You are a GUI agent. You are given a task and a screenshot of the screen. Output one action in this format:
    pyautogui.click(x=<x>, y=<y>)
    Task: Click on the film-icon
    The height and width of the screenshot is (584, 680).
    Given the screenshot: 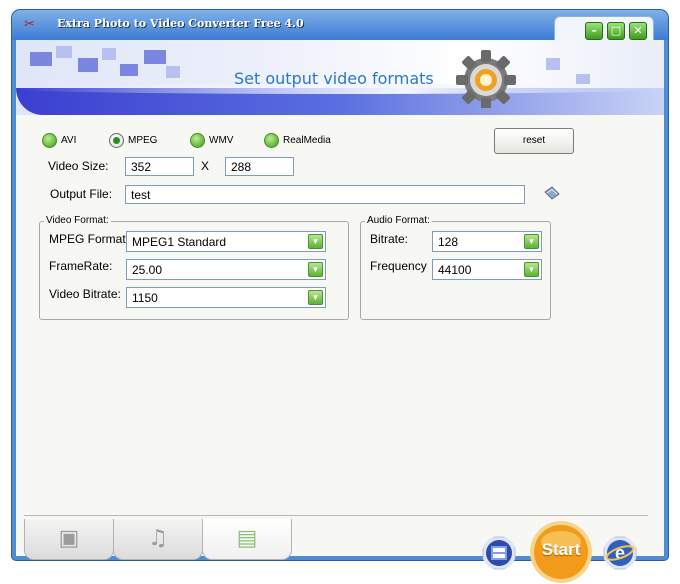 What is the action you would take?
    pyautogui.click(x=499, y=553)
    